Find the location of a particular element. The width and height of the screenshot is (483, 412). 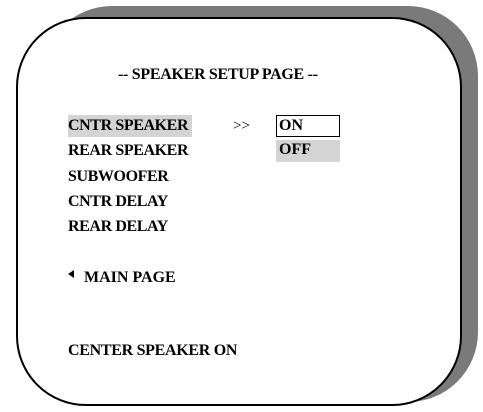

menu-item-cntr-speaker: CNTR SPEAKER is located at coordinates (130, 126).